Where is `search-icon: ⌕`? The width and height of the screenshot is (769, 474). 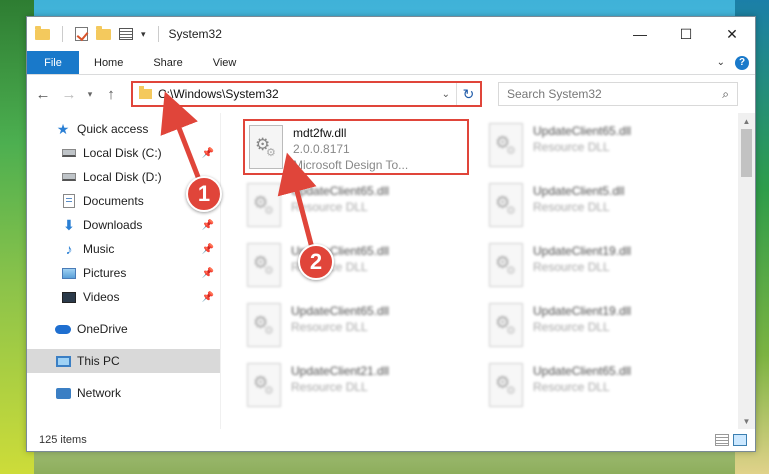
search-icon: ⌕ is located at coordinates (725, 94).